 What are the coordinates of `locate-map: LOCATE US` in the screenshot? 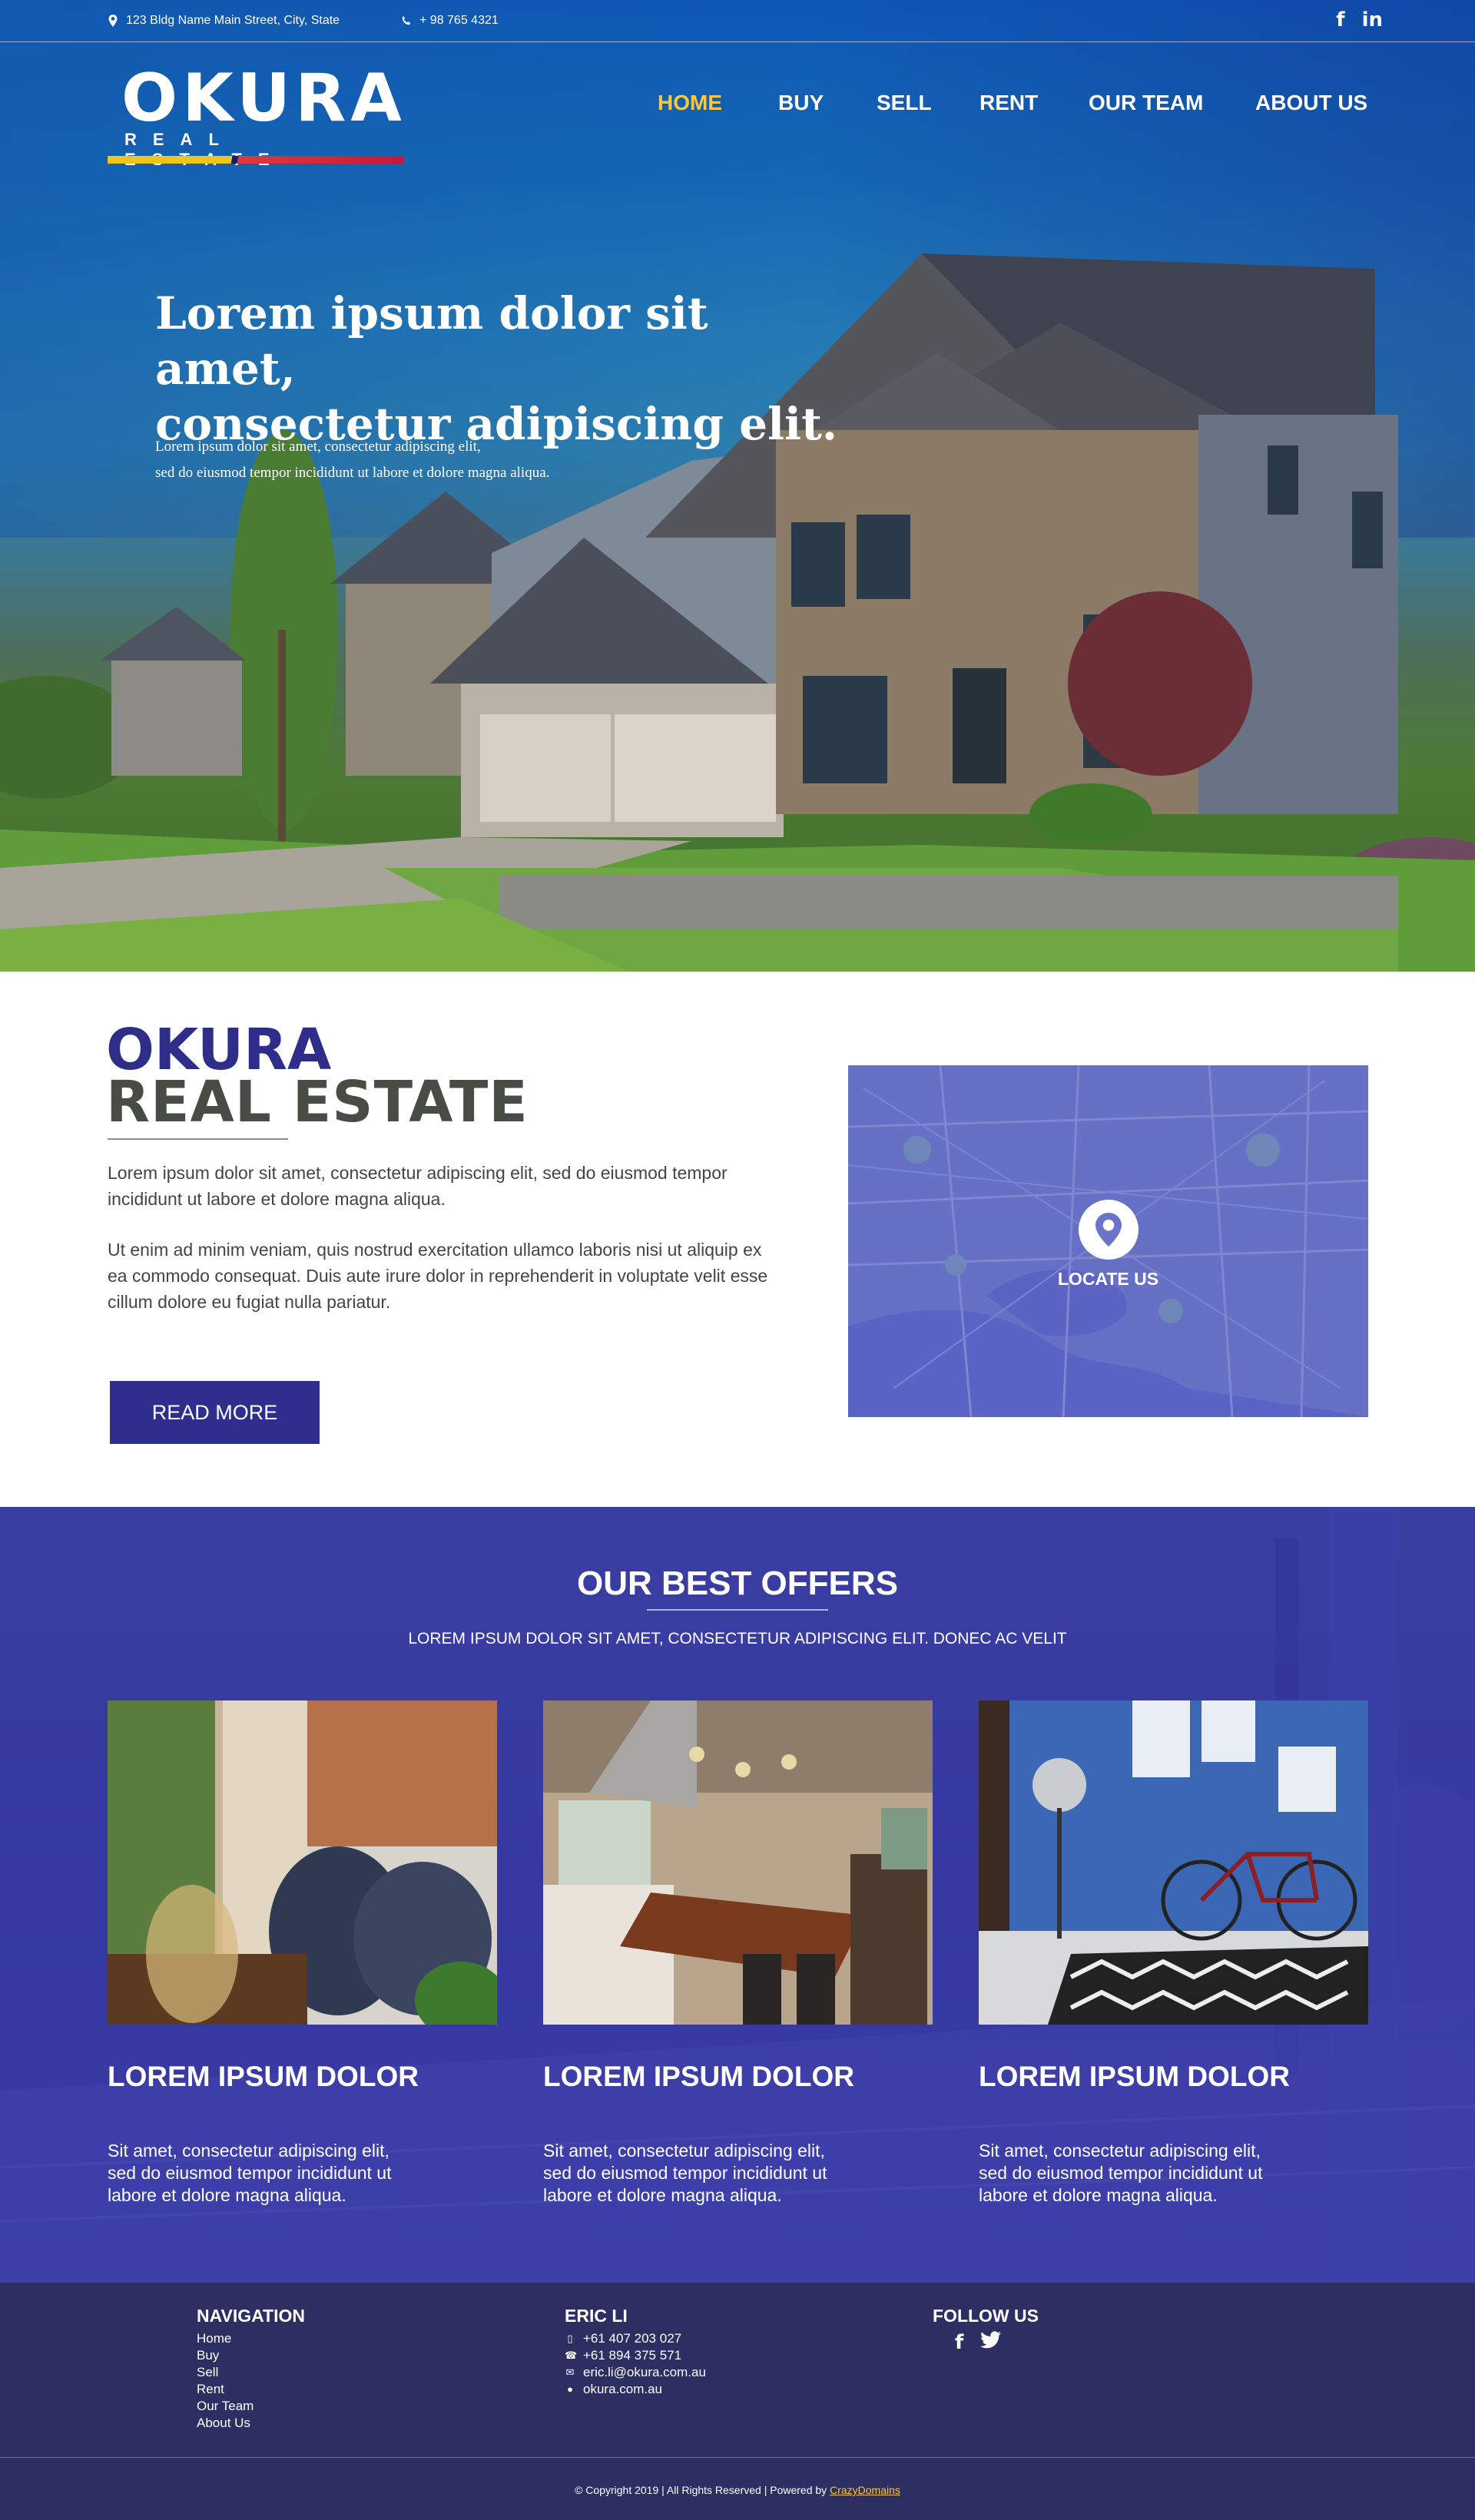 It's located at (1108, 1241).